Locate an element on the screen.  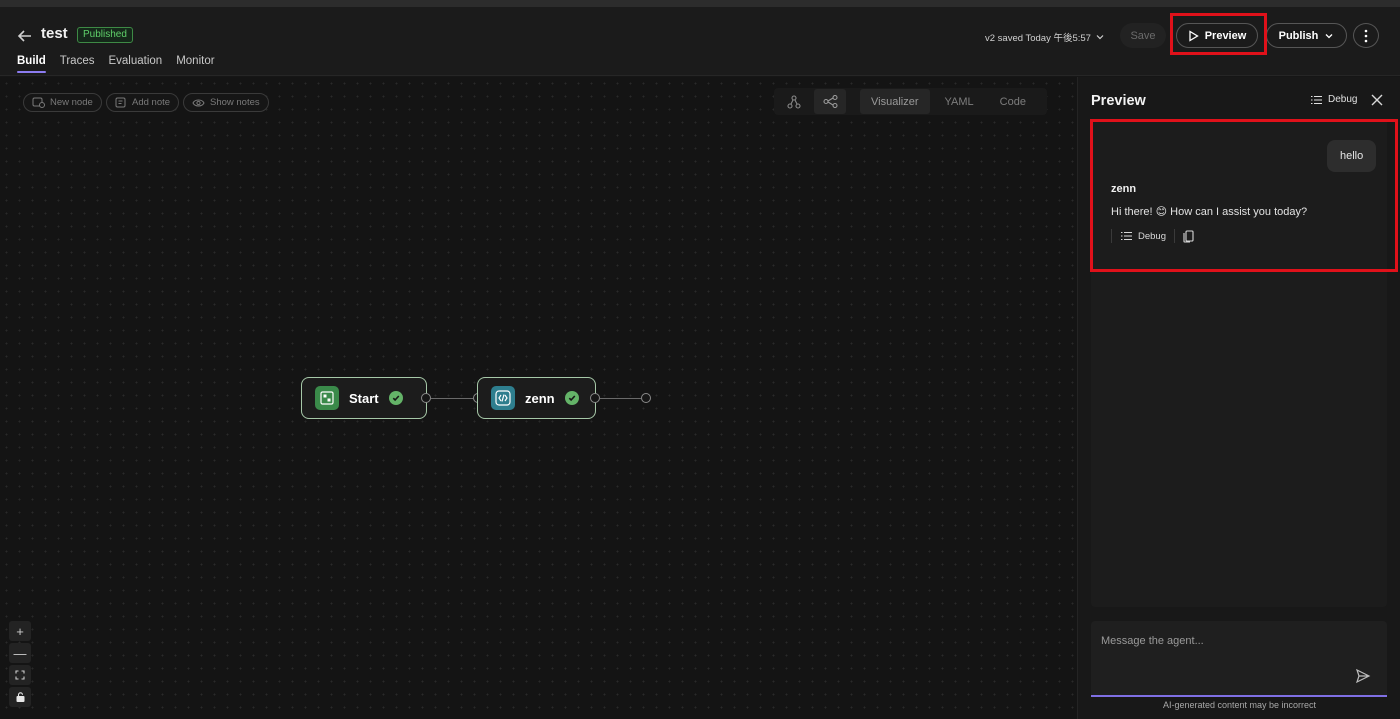
debug-label: Debug is located at coordinates (1343, 99).